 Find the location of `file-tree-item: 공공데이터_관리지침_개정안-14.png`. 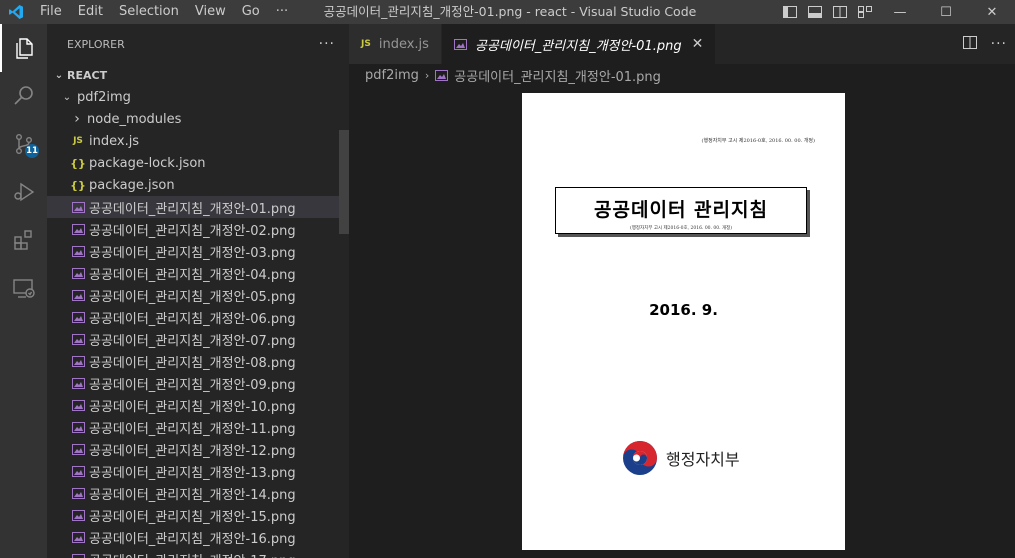

file-tree-item: 공공데이터_관리지침_개정안-14.png is located at coordinates (198, 493).